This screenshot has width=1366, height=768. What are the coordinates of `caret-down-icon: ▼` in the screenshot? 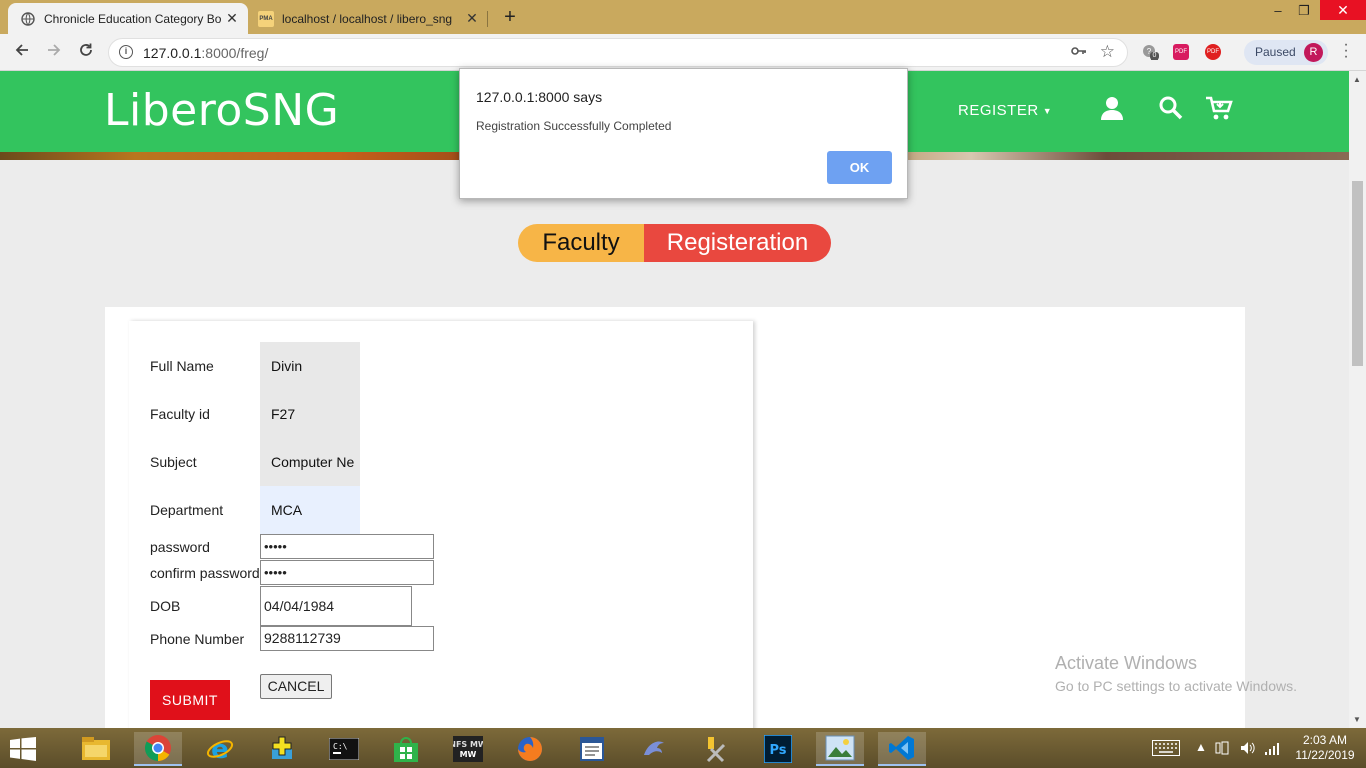 It's located at (1047, 111).